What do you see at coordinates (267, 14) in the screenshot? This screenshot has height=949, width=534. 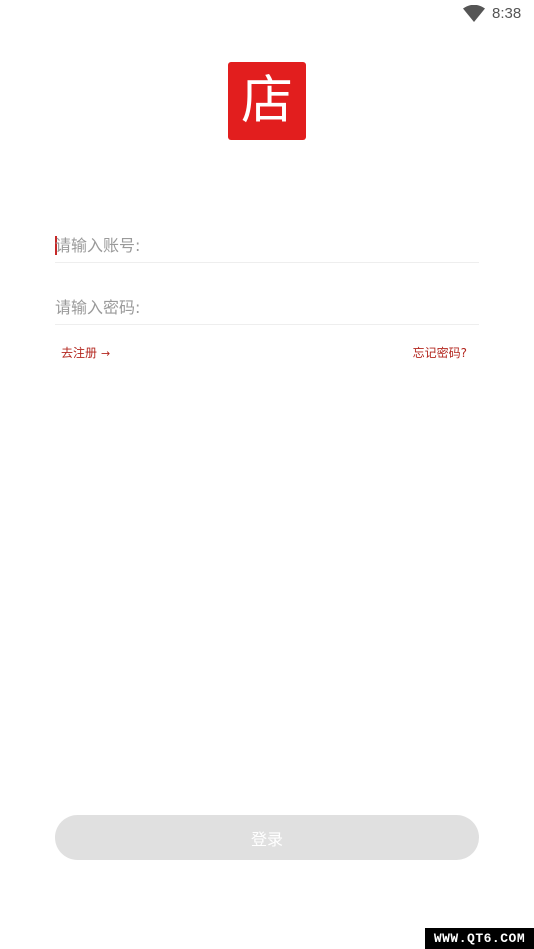 I see `status-bar: 8:38` at bounding box center [267, 14].